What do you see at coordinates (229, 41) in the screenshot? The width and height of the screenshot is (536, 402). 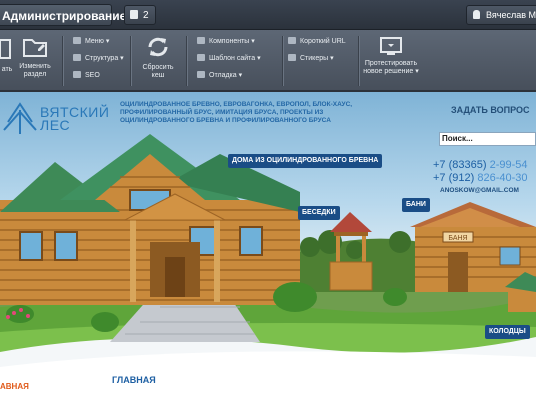 I see `components-label: Компоненты` at bounding box center [229, 41].